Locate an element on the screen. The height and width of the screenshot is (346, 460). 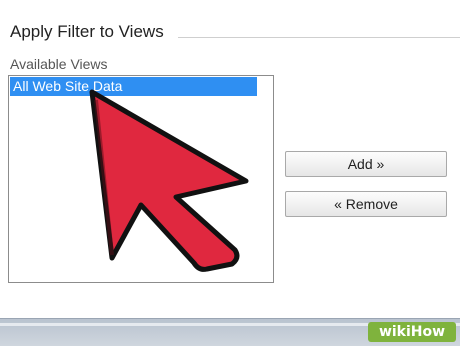
add-button: Add » is located at coordinates (366, 164).